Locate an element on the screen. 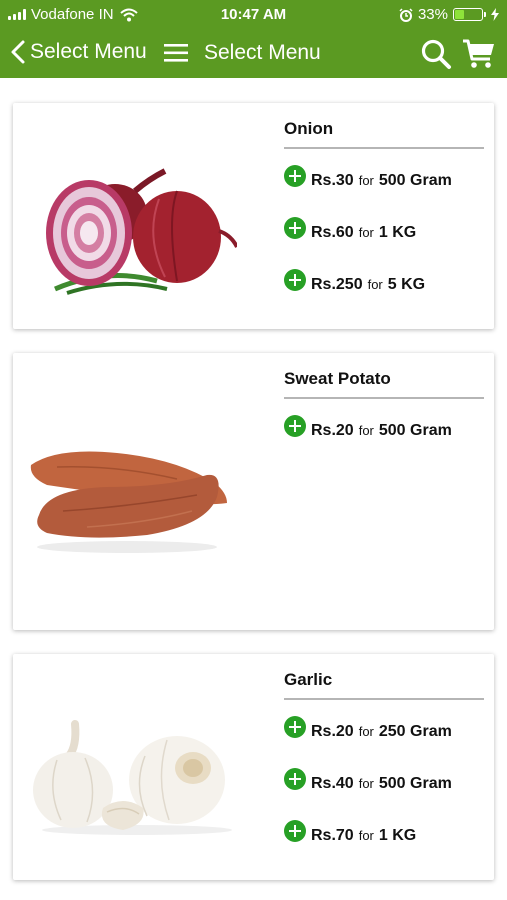 The image size is (507, 900). battery-fill is located at coordinates (460, 14).